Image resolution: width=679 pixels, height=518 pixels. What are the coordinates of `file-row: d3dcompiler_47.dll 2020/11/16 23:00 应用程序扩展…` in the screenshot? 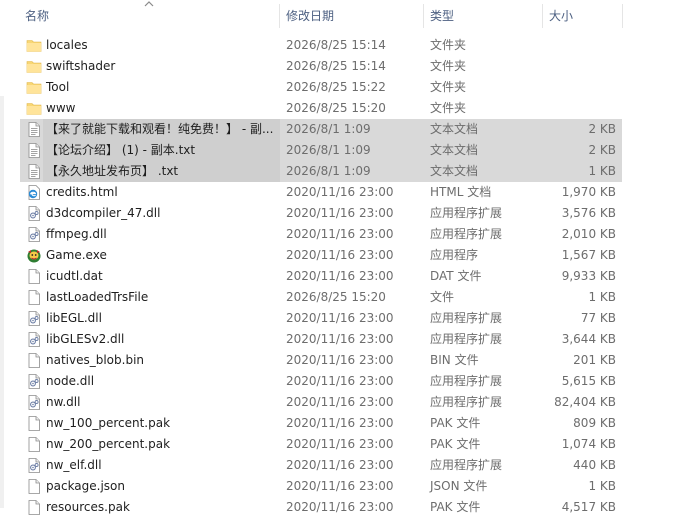 It's located at (321, 213).